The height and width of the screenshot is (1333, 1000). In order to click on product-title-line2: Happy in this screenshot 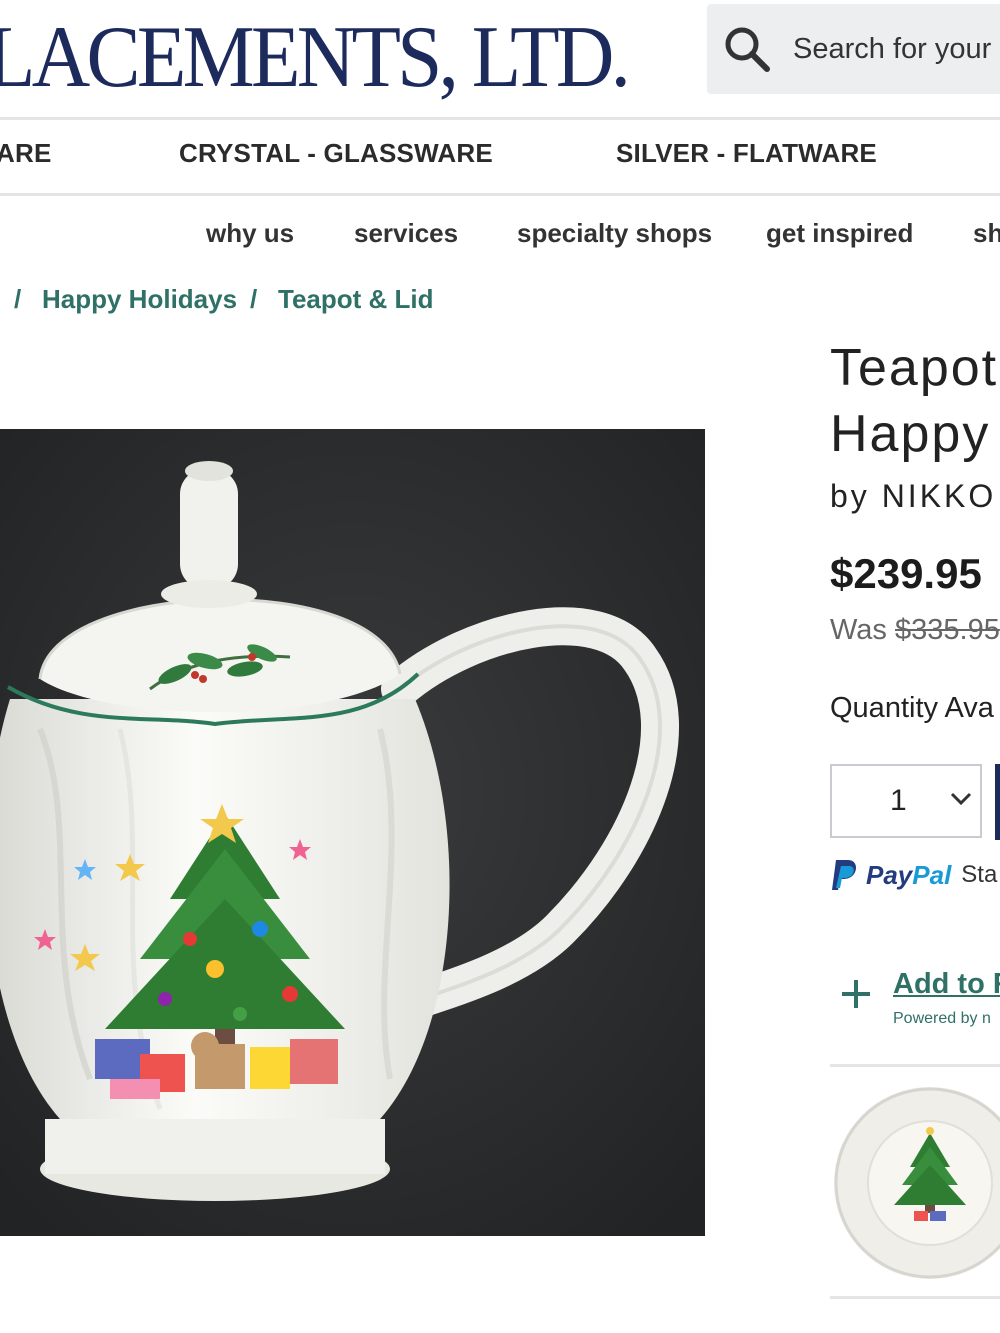, I will do `click(910, 434)`.